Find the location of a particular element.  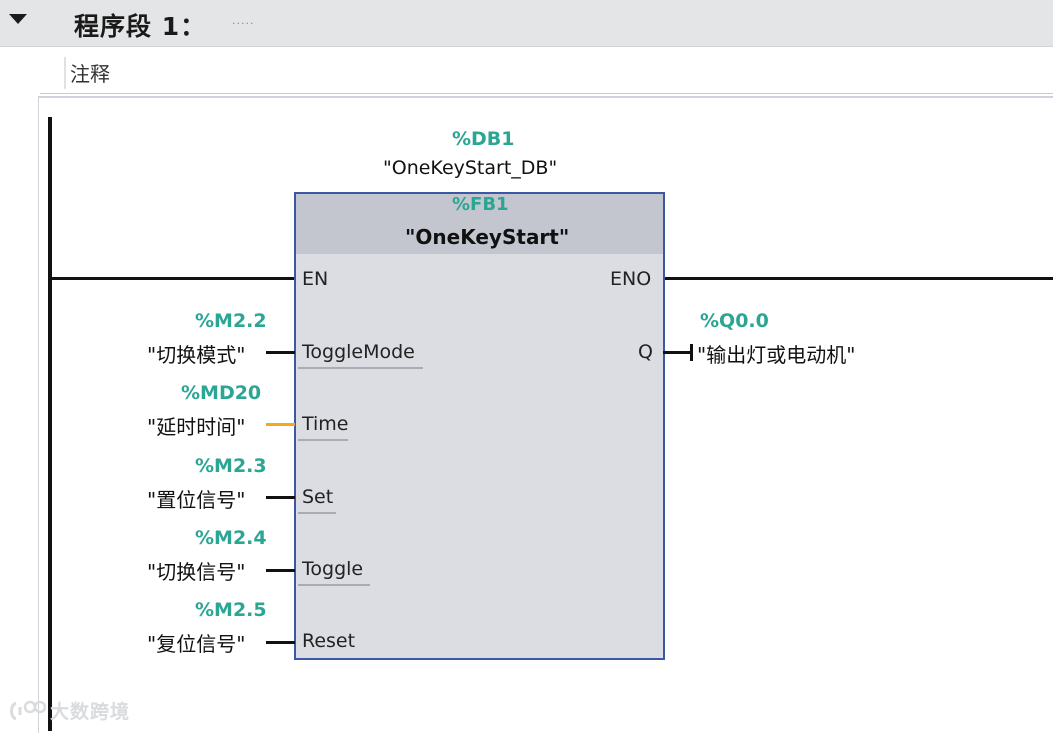

reset-wire is located at coordinates (280, 642).